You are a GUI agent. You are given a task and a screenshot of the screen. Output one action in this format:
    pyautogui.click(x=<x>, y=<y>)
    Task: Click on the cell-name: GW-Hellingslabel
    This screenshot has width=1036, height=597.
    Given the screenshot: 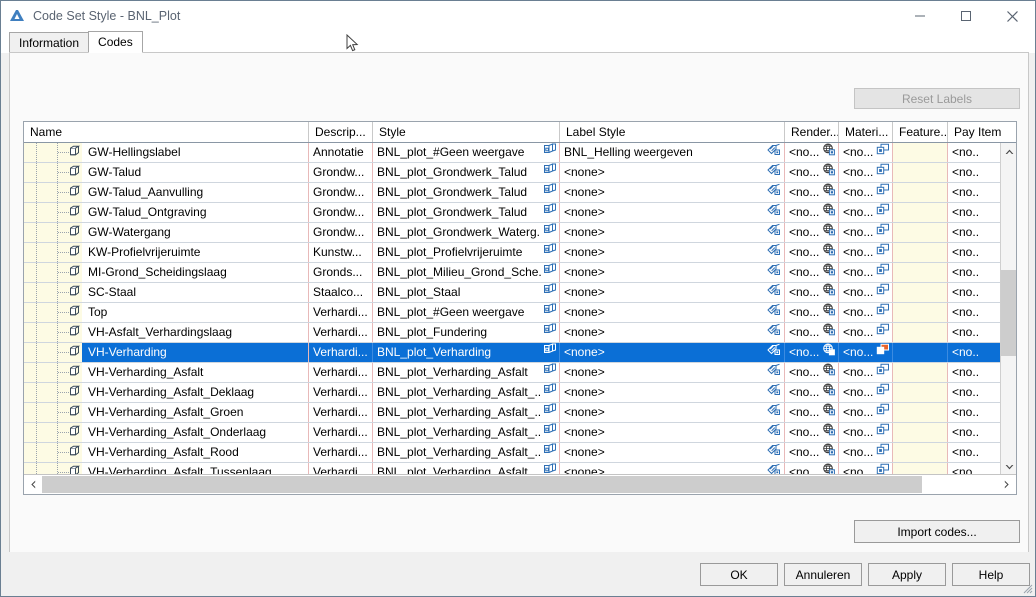 What is the action you would take?
    pyautogui.click(x=195, y=152)
    